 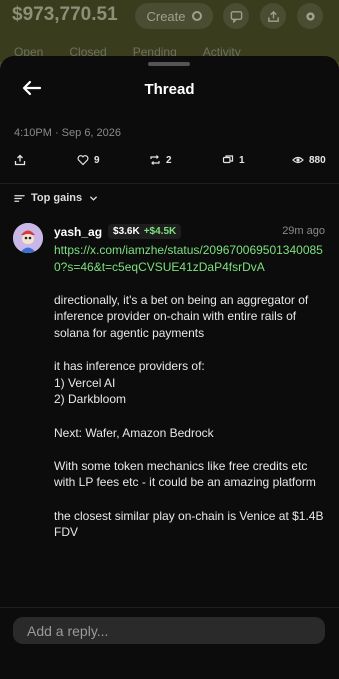 I want to click on repost-count: 2, so click(x=169, y=160).